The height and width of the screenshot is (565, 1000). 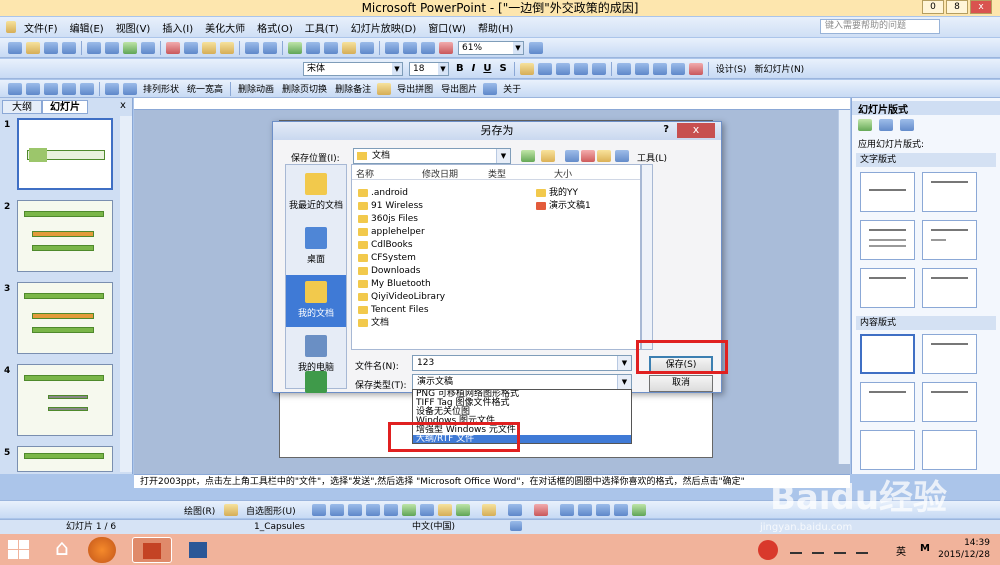 I want to click on tab-outline: 大纲, so click(x=22, y=107).